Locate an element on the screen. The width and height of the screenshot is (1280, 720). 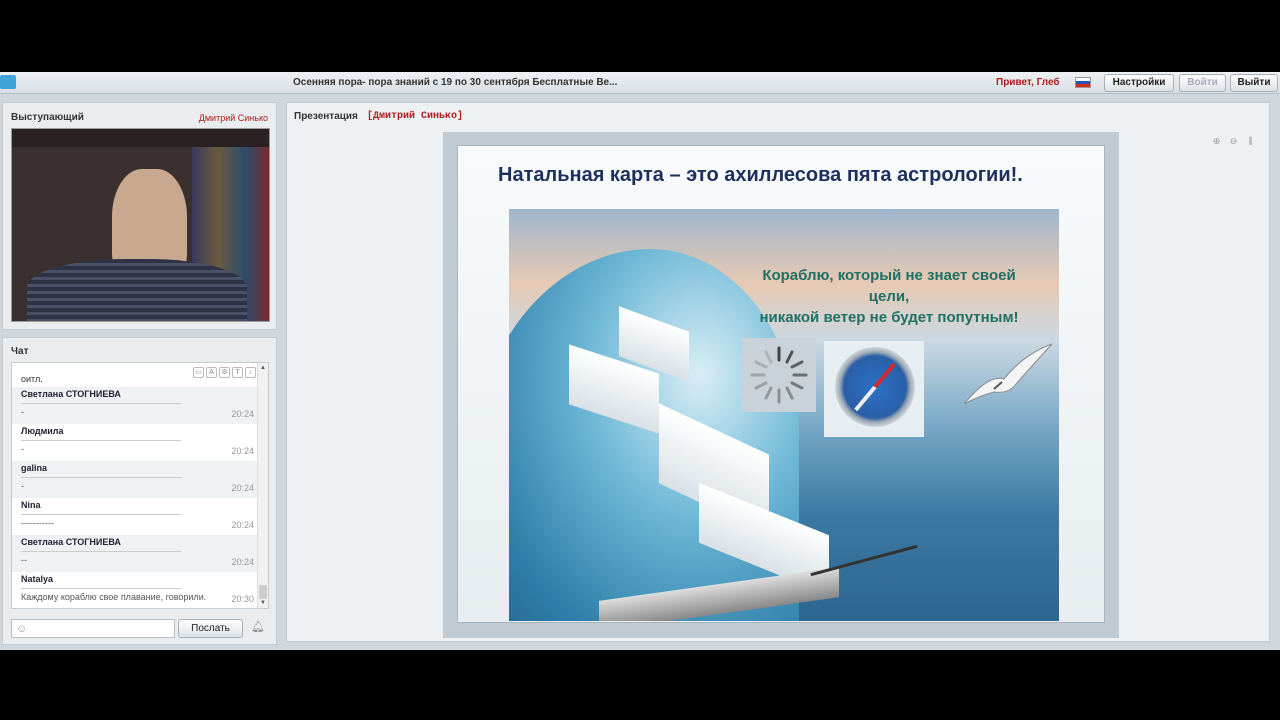
login-button: Войти is located at coordinates (1202, 83).